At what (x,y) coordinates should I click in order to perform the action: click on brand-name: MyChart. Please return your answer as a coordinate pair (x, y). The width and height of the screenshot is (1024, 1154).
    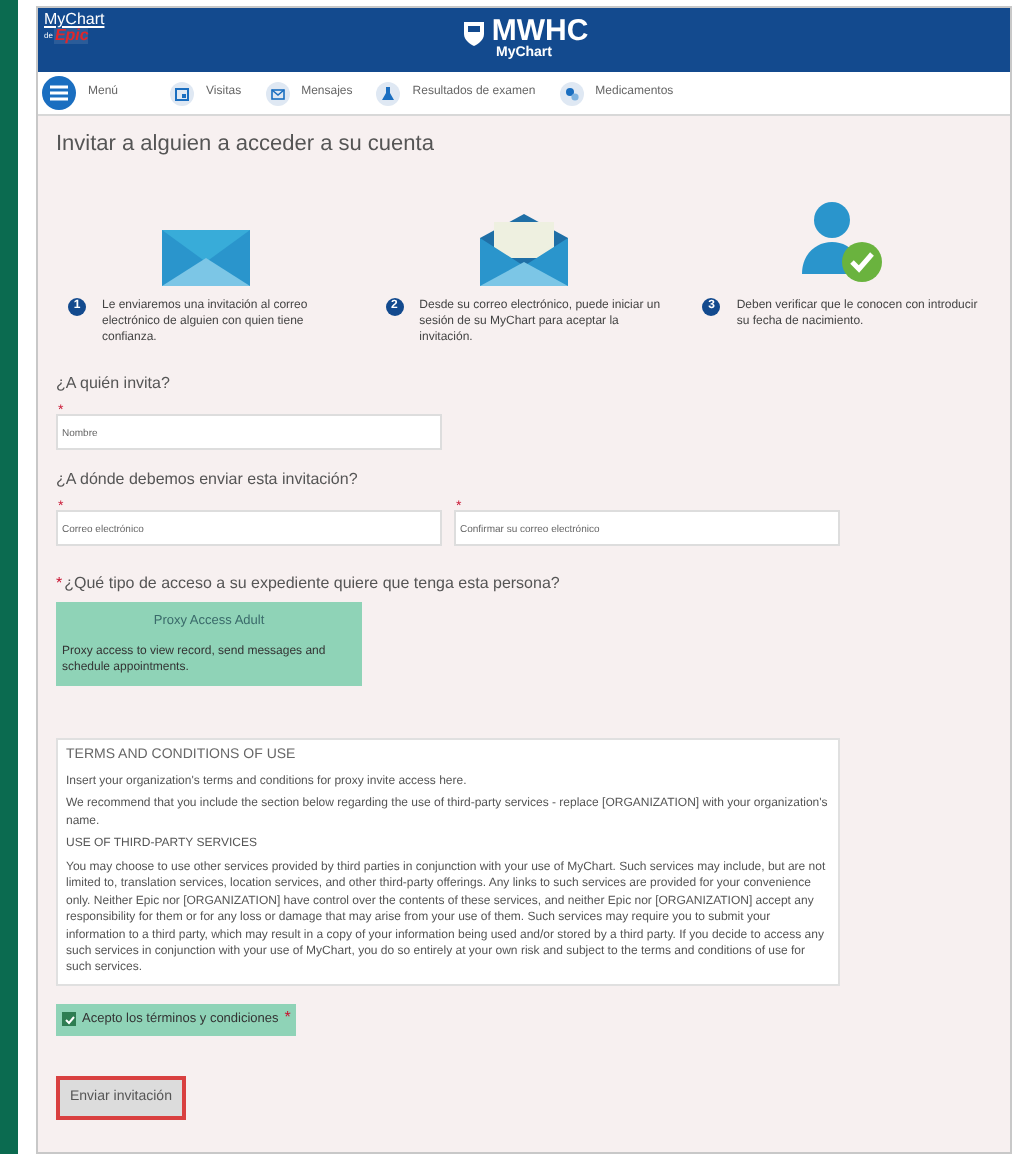
    Looking at the image, I should click on (74, 20).